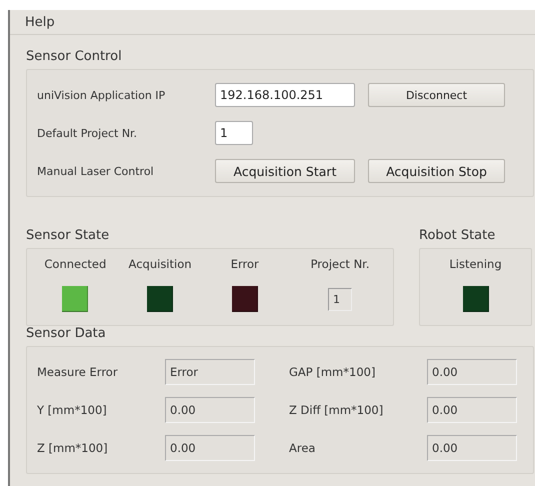  Describe the element at coordinates (101, 95) in the screenshot. I see `field-label: uniVision Application IP` at that location.